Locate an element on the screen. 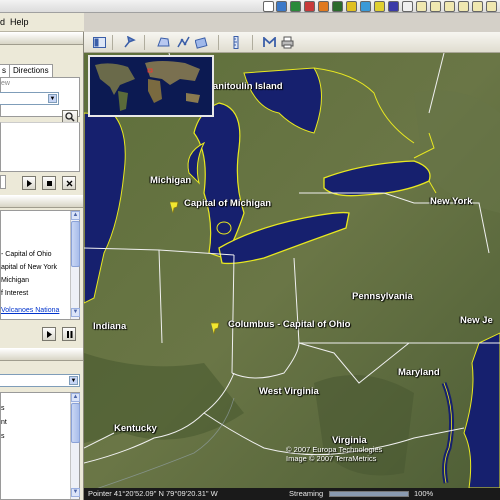 The width and height of the screenshot is (500, 500). menu-item-help: Help is located at coordinates (19, 22).